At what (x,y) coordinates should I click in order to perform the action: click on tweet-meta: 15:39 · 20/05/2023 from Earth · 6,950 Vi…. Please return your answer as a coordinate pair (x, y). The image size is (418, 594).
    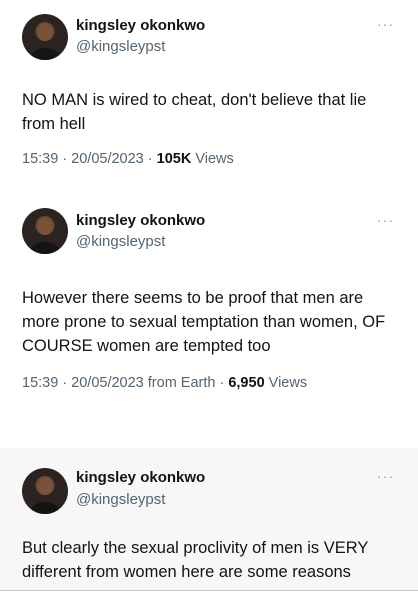
    Looking at the image, I should click on (164, 383).